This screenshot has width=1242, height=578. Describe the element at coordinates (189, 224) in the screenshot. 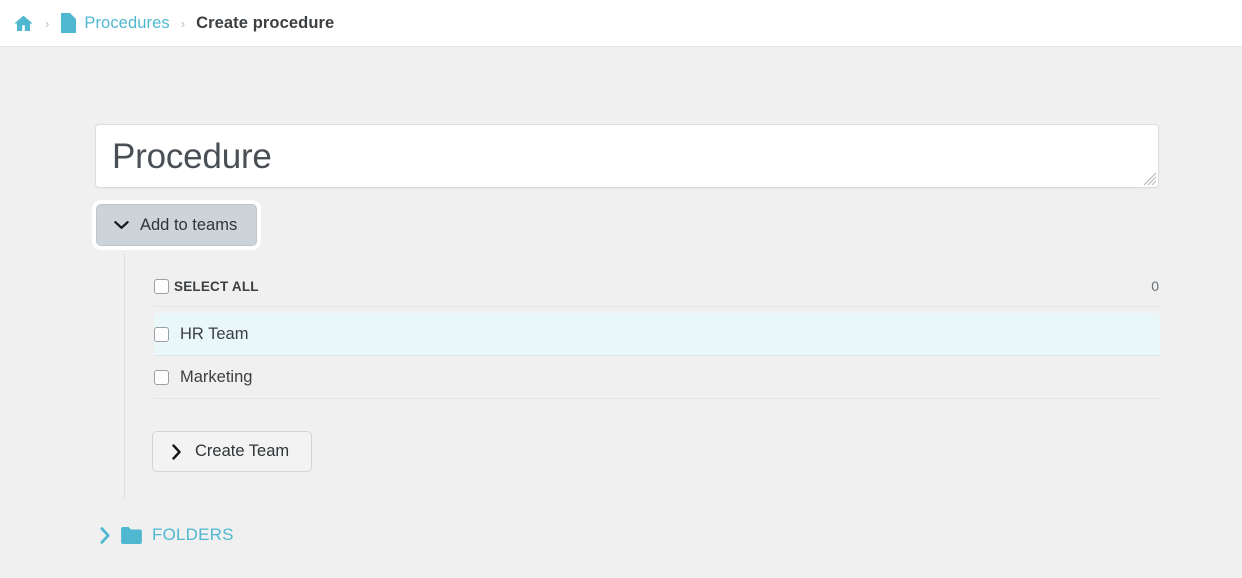

I see `add-to-teams-label: Add to teams` at that location.